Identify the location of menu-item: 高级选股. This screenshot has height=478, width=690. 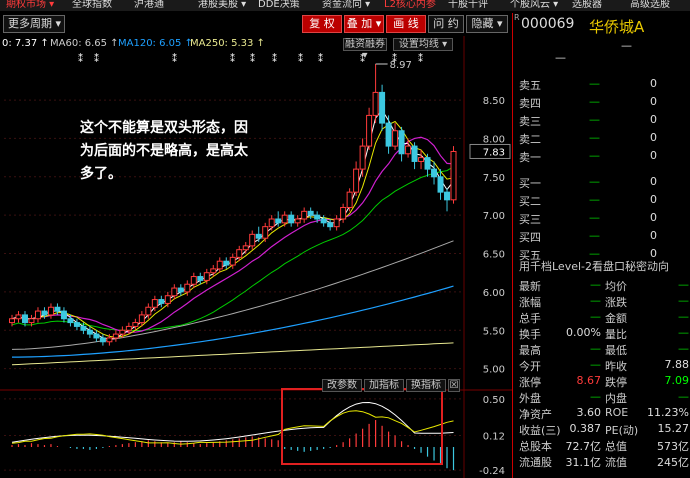
(650, 5).